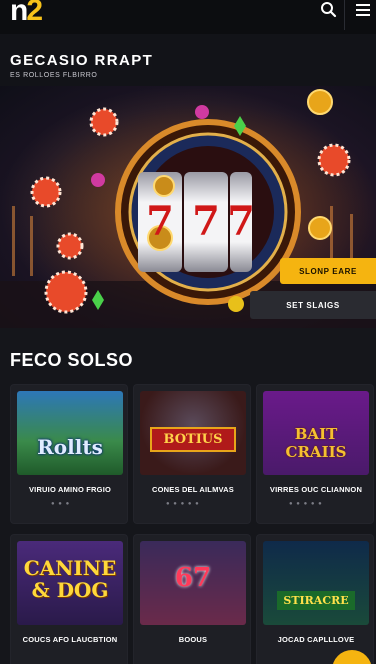 This screenshot has width=376, height=664. Describe the element at coordinates (70, 579) in the screenshot. I see `thumbnail-title: CANINE & DOG` at that location.